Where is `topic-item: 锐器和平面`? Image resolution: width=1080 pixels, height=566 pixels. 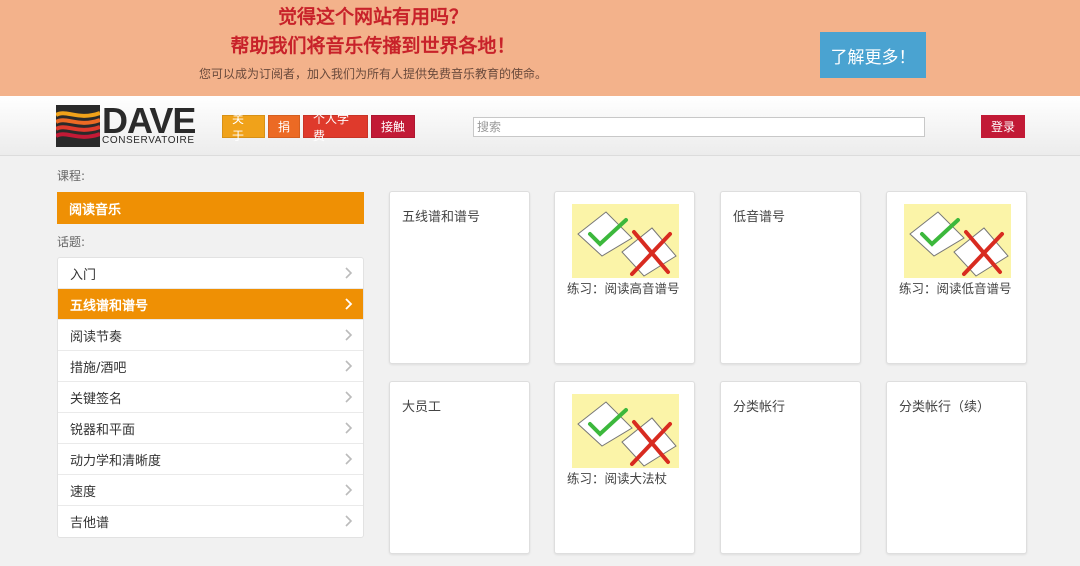 topic-item: 锐器和平面 is located at coordinates (210, 428).